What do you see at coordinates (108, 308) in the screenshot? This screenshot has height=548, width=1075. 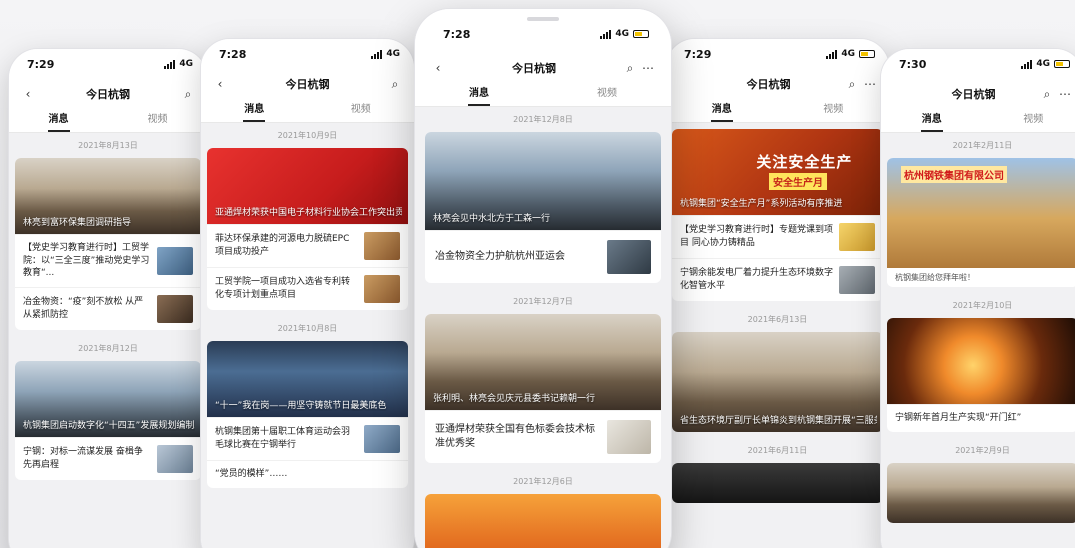 I see `news-item: 冶金物资：“疫”刻不放松 从严从紧抓防控` at bounding box center [108, 308].